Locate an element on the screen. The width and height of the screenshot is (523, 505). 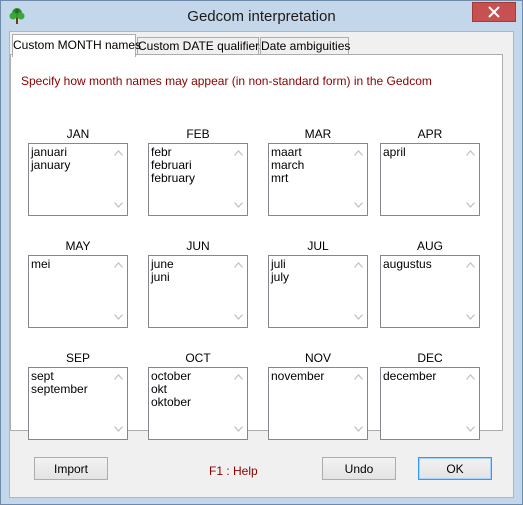
undo-button-label: Undo is located at coordinates (359, 468).